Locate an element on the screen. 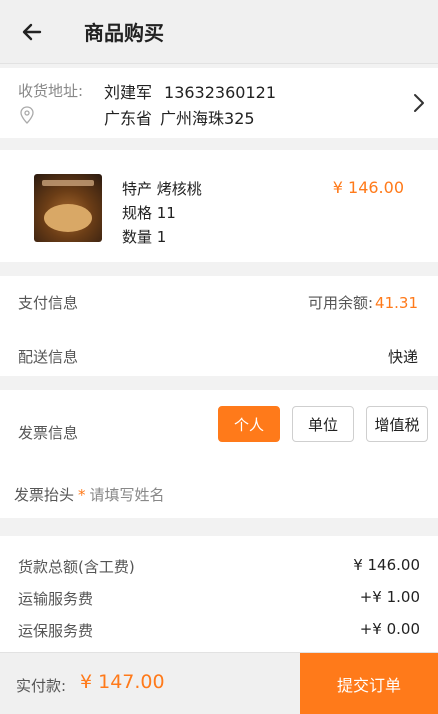 The height and width of the screenshot is (714, 438). invoice-header-field: 发票抬头 * 请填写姓名 is located at coordinates (89, 494).